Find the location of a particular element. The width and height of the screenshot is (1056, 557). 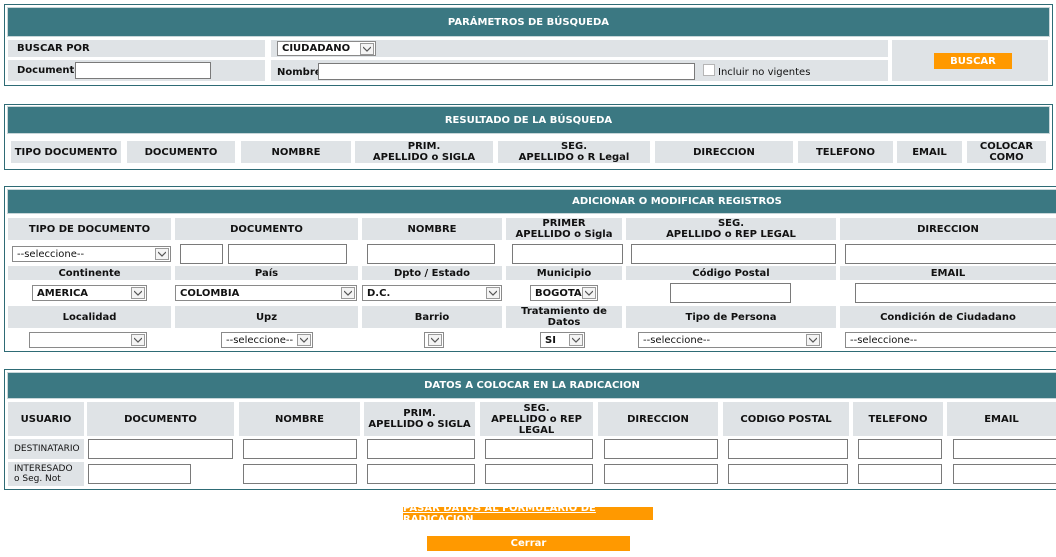

pais-value: COLOMBIA is located at coordinates (210, 293).